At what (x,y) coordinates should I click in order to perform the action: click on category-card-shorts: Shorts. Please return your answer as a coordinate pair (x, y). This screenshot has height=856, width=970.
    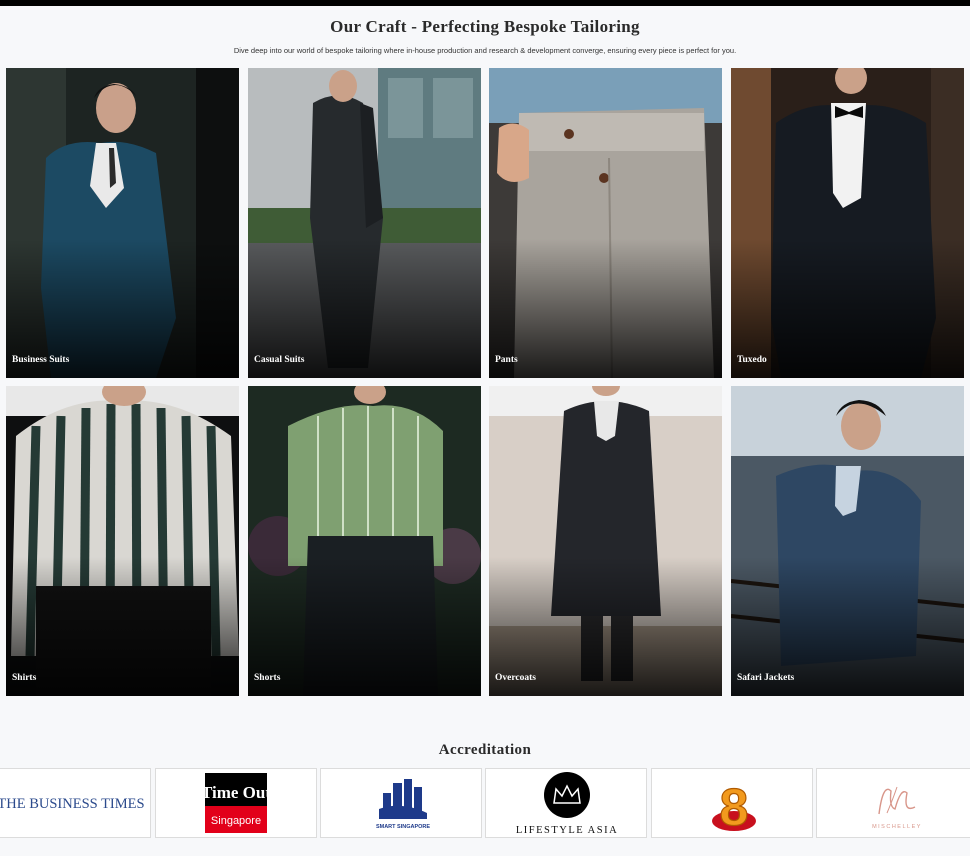
    Looking at the image, I should click on (364, 541).